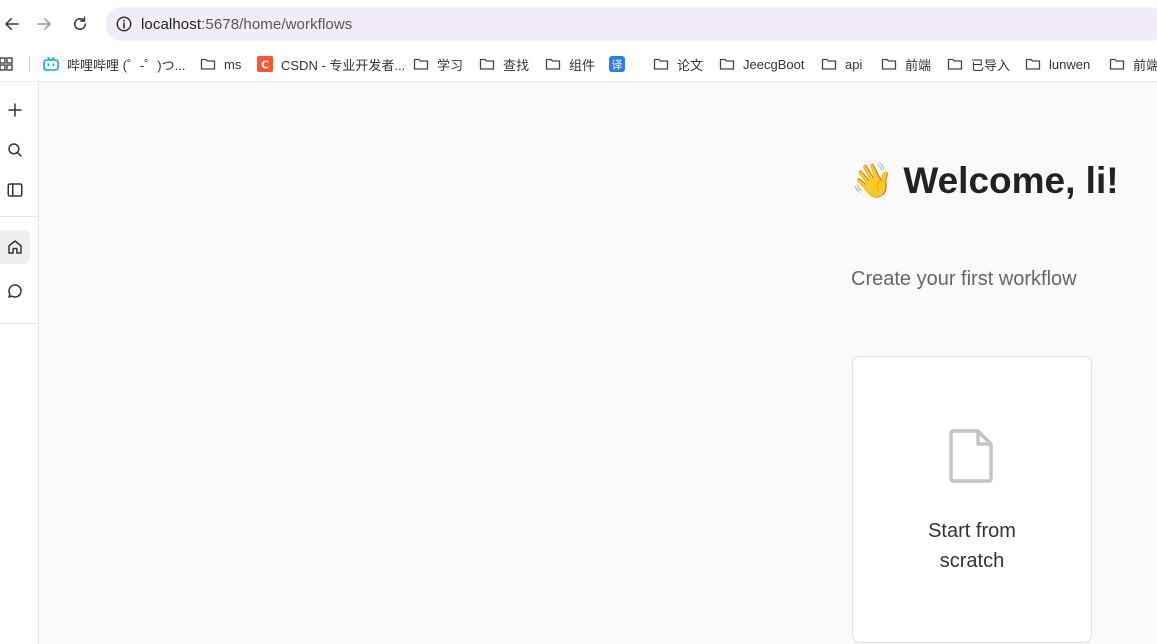 This screenshot has height=644, width=1157. I want to click on card-label: Start from scratch, so click(972, 546).